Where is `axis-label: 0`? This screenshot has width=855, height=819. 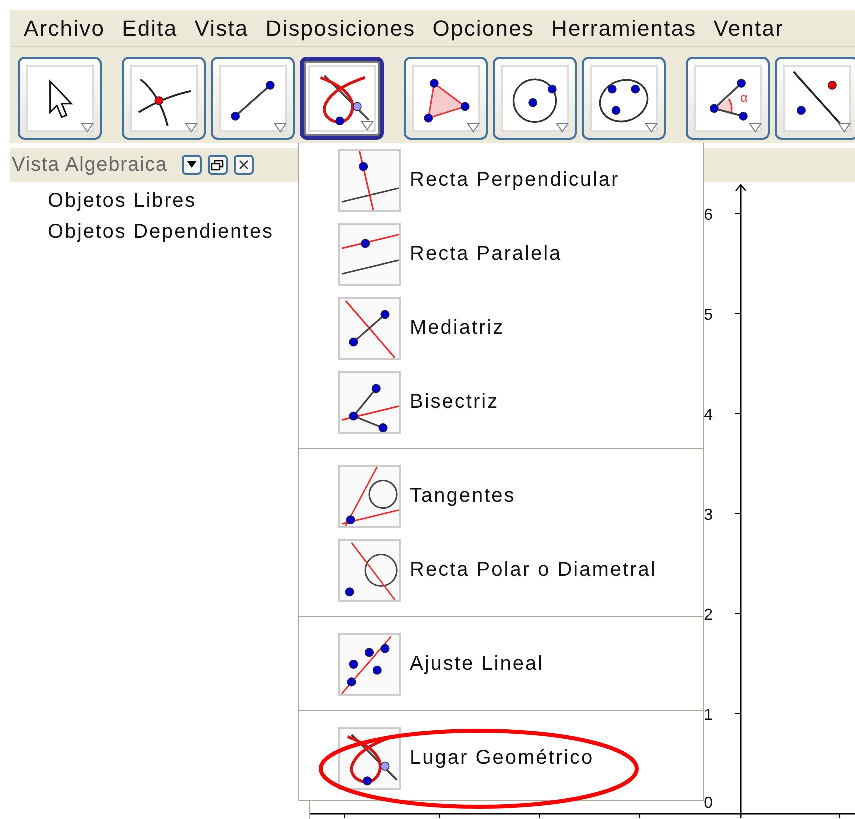 axis-label: 0 is located at coordinates (708, 803).